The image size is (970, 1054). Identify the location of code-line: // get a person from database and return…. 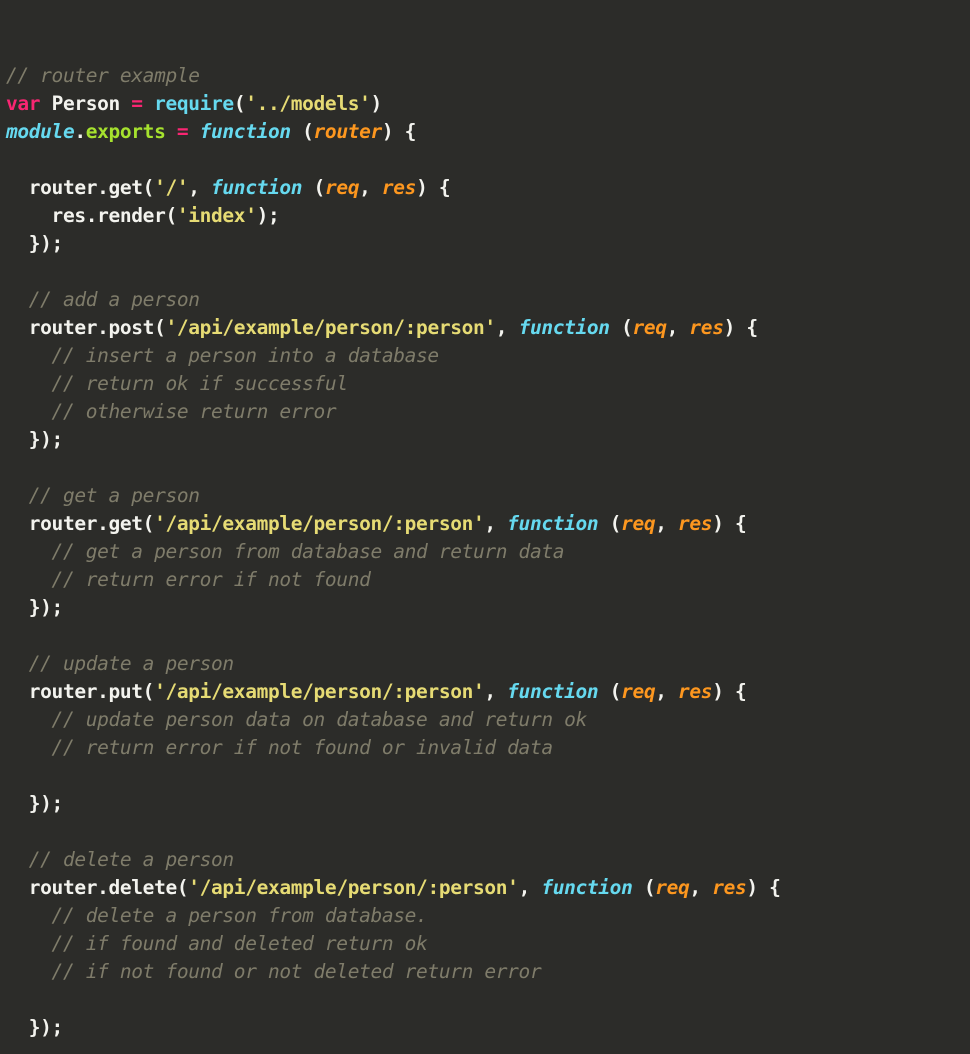
(488, 552).